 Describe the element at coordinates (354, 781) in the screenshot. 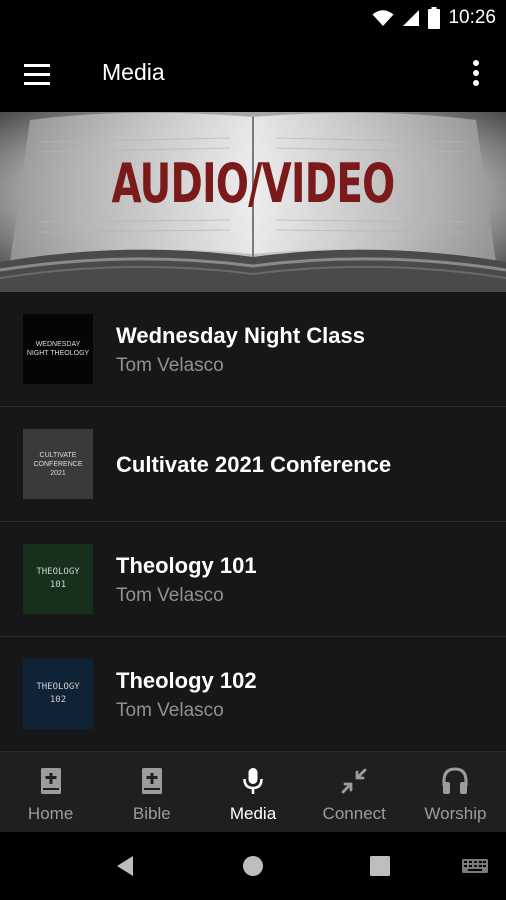

I see `connect-arrows-icon` at that location.